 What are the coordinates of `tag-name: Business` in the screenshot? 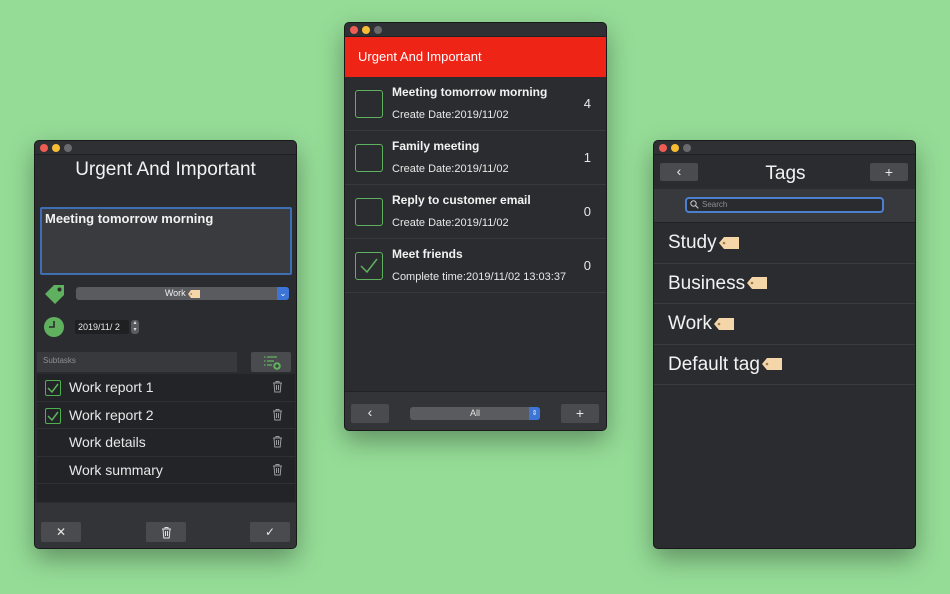 It's located at (707, 283).